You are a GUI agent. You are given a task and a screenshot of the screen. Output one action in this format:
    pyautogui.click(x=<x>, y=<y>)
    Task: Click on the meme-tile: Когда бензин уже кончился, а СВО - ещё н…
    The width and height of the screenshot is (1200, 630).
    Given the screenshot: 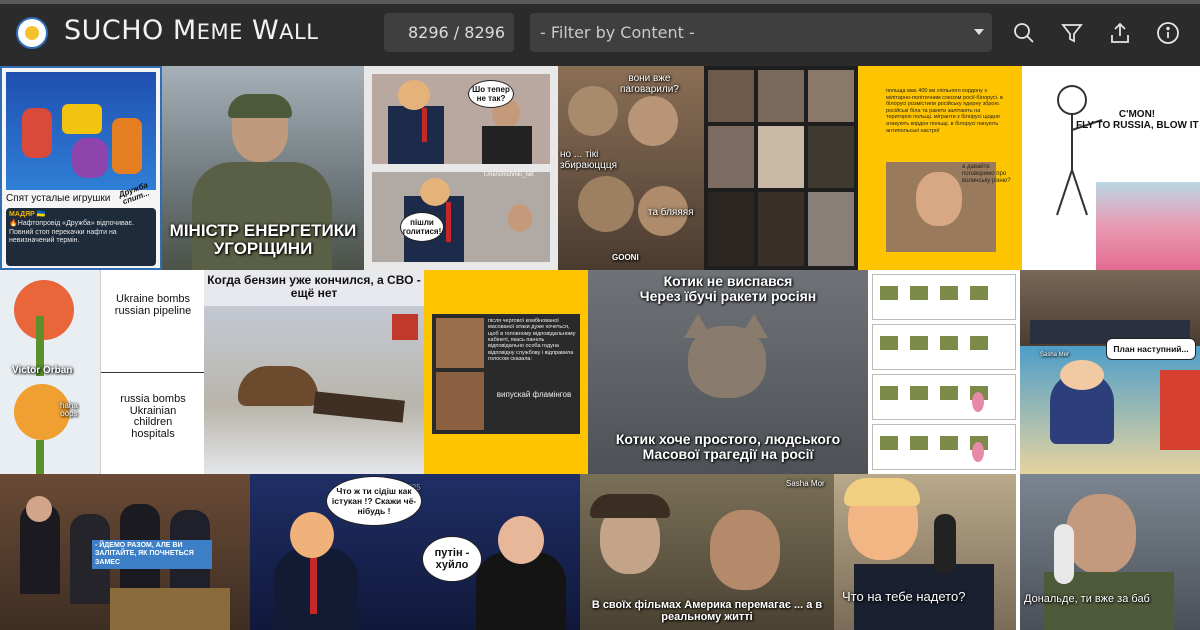 What is the action you would take?
    pyautogui.click(x=314, y=372)
    